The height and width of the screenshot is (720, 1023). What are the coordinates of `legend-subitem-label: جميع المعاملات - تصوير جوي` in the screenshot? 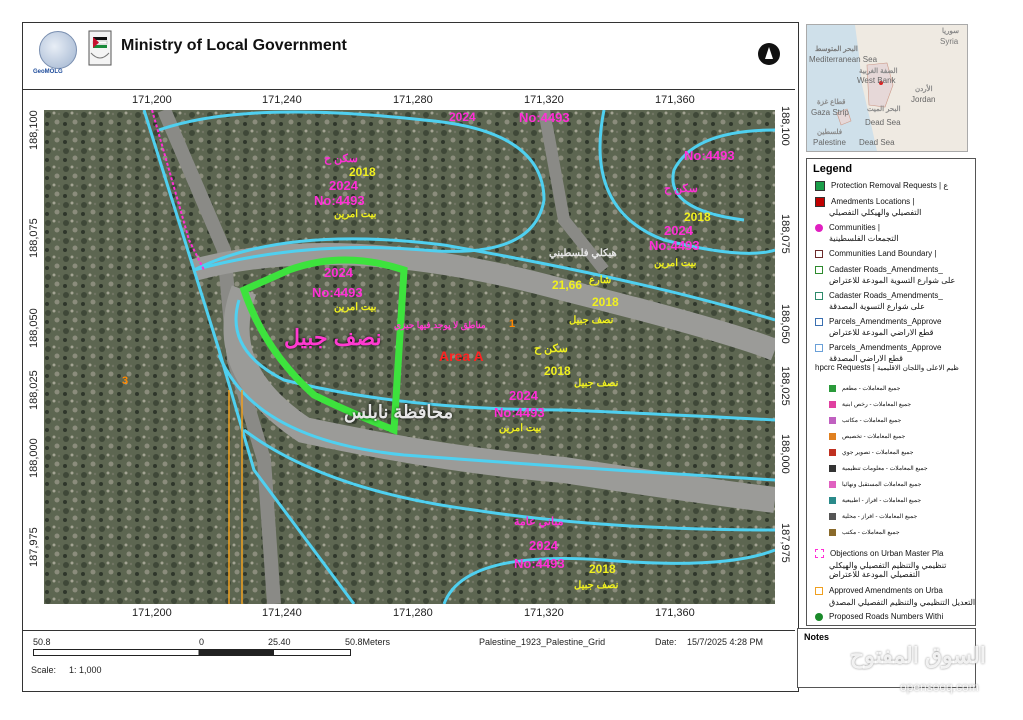 It's located at (878, 453).